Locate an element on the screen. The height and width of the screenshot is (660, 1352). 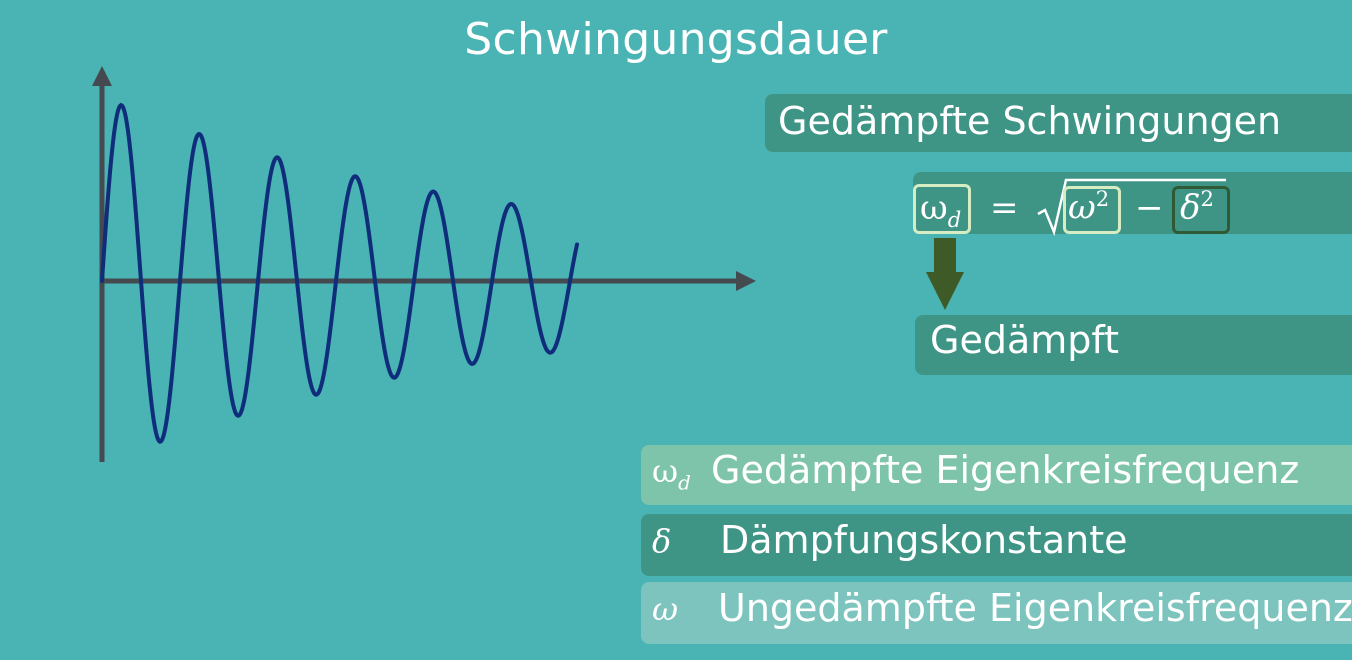
legend-item-omega-d-text: Gedämpfte Eigenkreisfrequenz is located at coordinates (1005, 470).